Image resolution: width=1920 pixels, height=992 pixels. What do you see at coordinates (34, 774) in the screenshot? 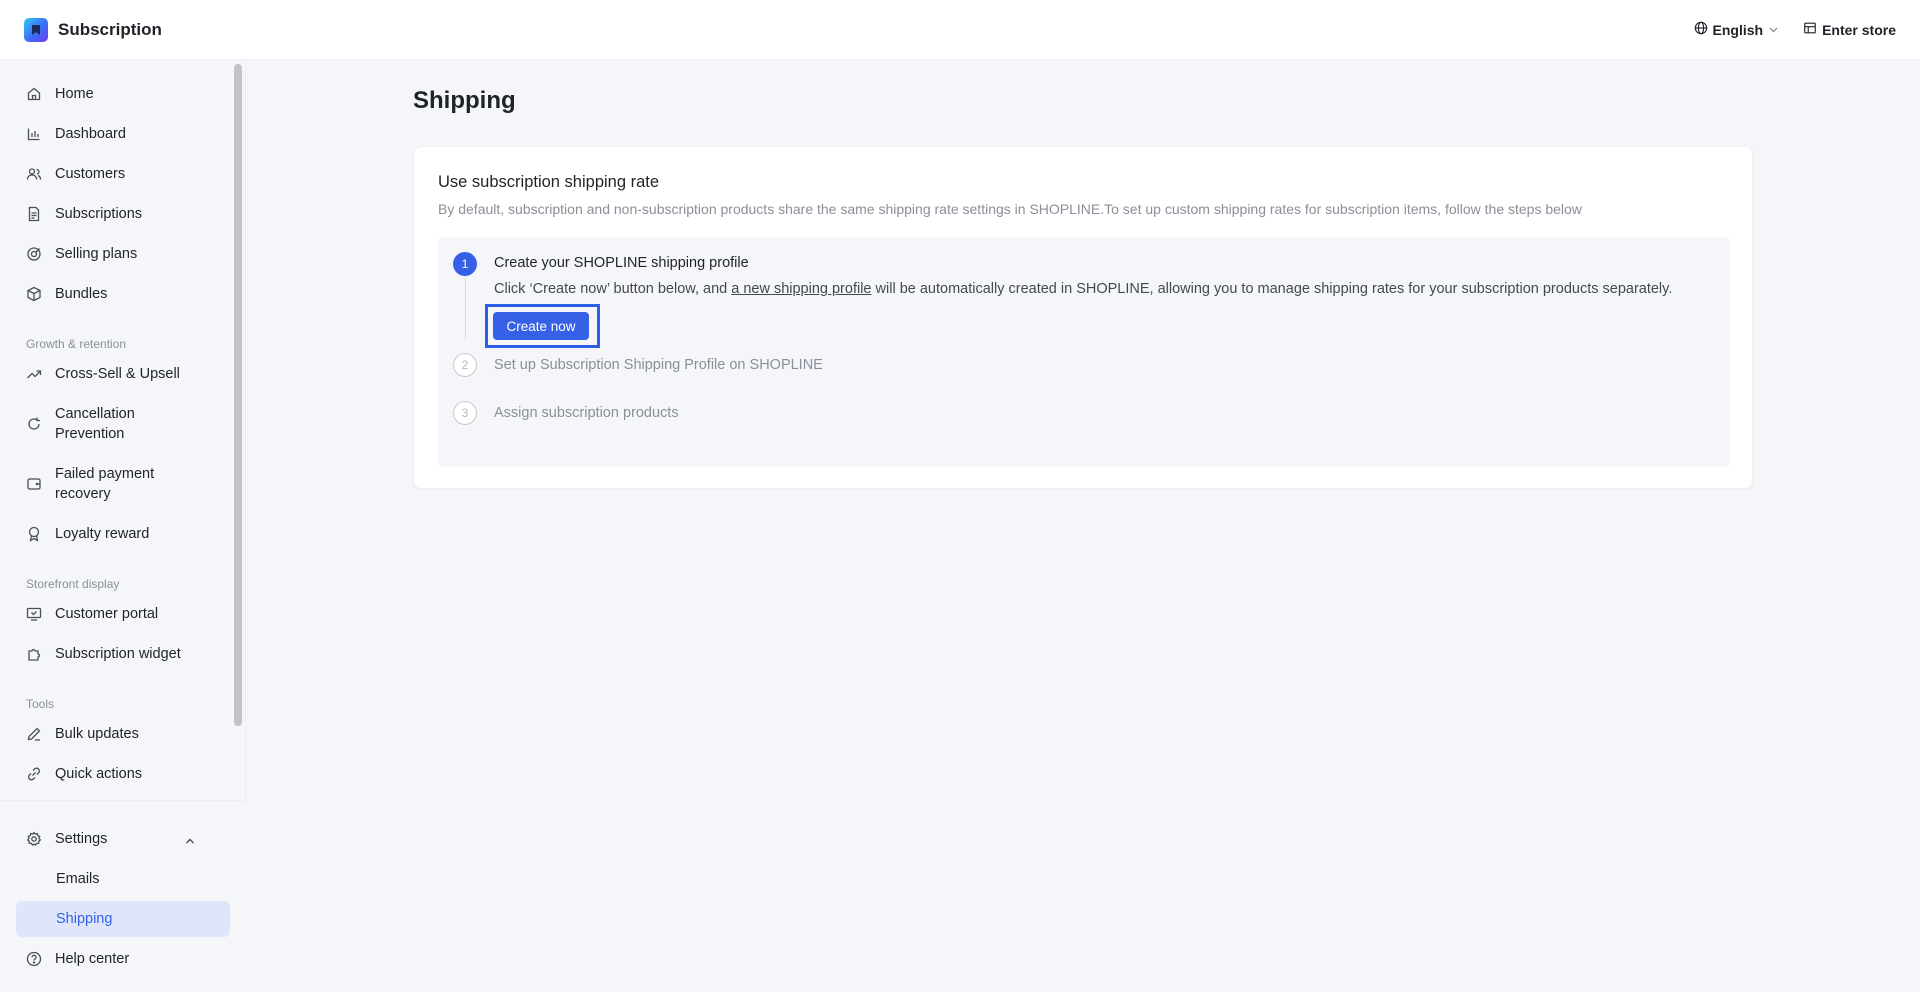
I see `link-icon` at bounding box center [34, 774].